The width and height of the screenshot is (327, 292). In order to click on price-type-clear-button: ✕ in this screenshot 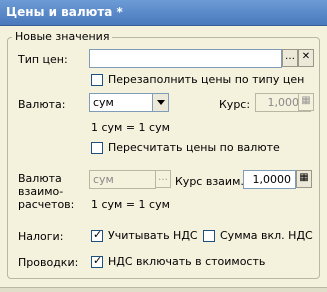, I will do `click(306, 58)`.